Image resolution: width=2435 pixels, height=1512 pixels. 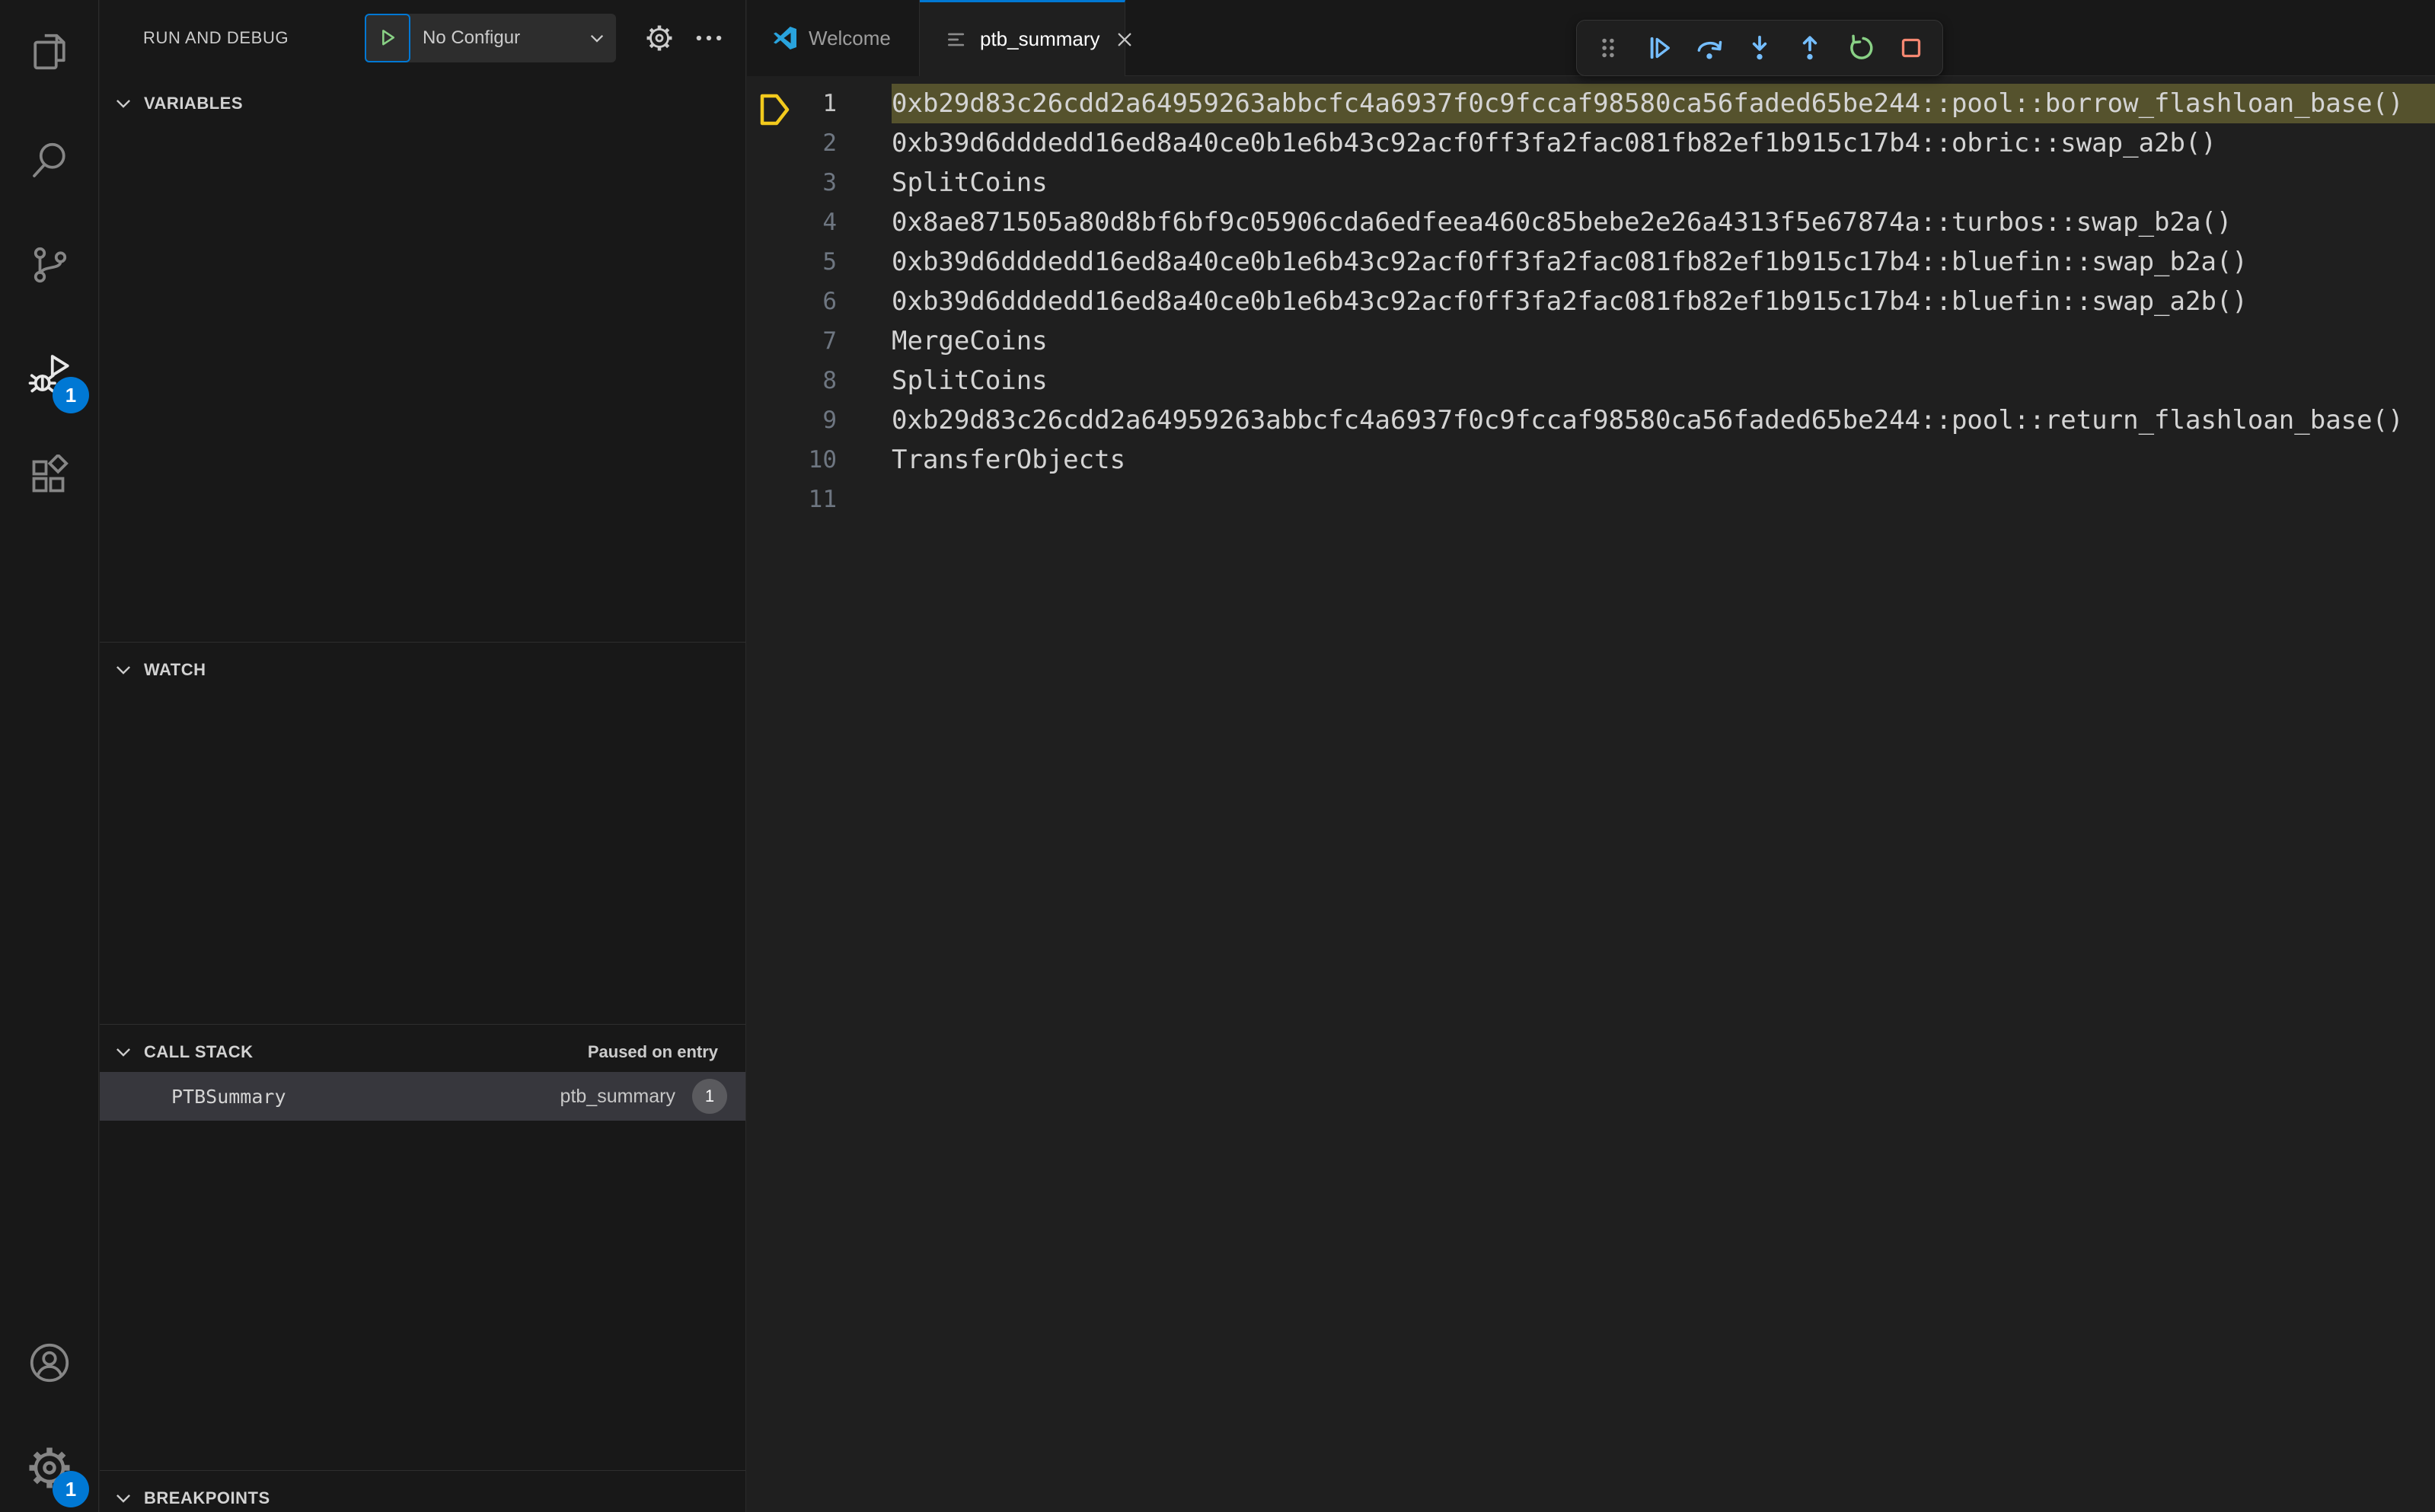 I want to click on start-debugging-button, so click(x=387, y=38).